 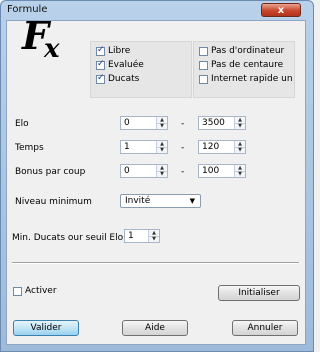 I want to click on bonus-min-value: 0, so click(x=127, y=171).